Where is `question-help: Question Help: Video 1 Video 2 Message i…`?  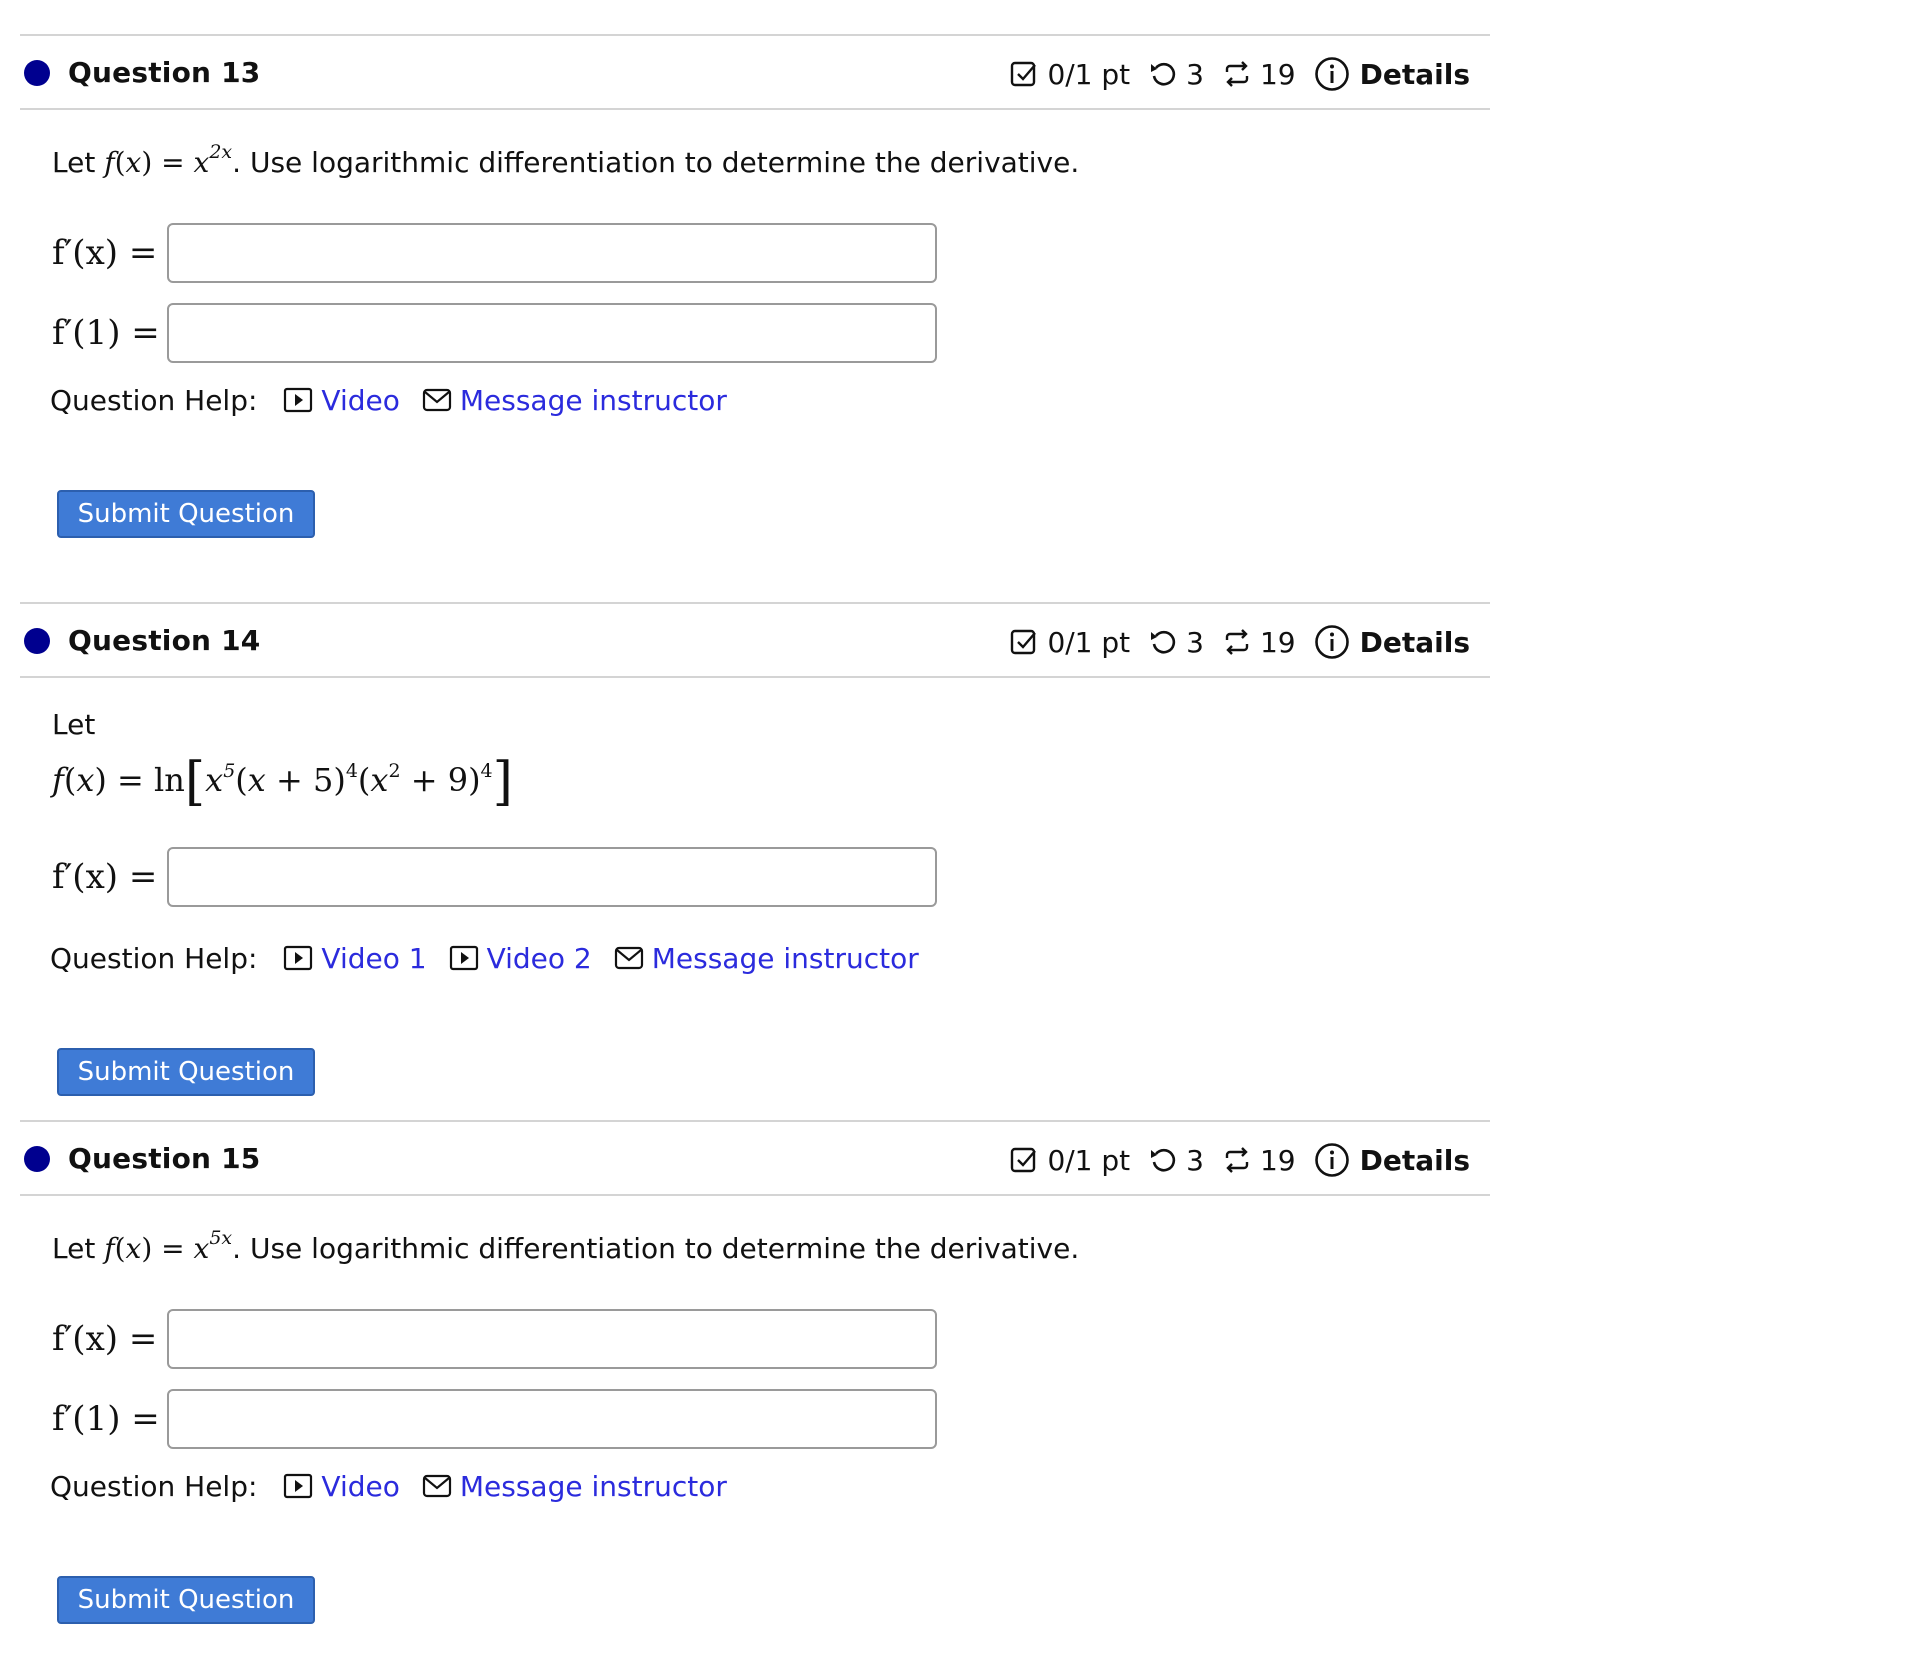
question-help: Question Help: Video 1 Video 2 Message i… is located at coordinates (495, 958).